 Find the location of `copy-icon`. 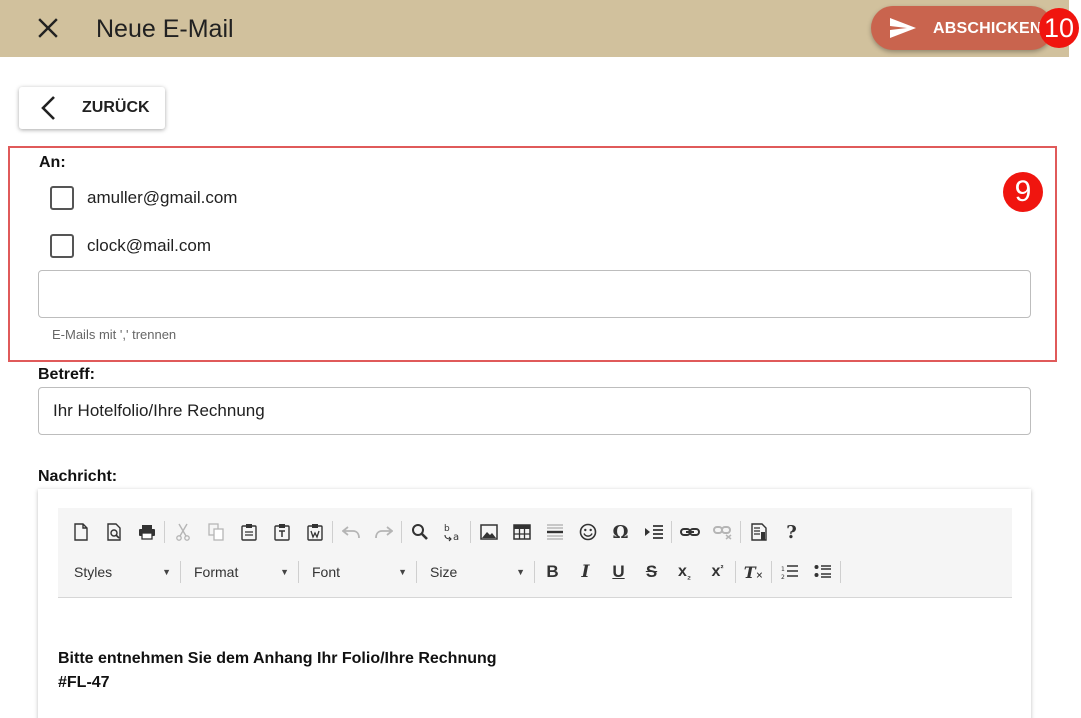

copy-icon is located at coordinates (215, 532).